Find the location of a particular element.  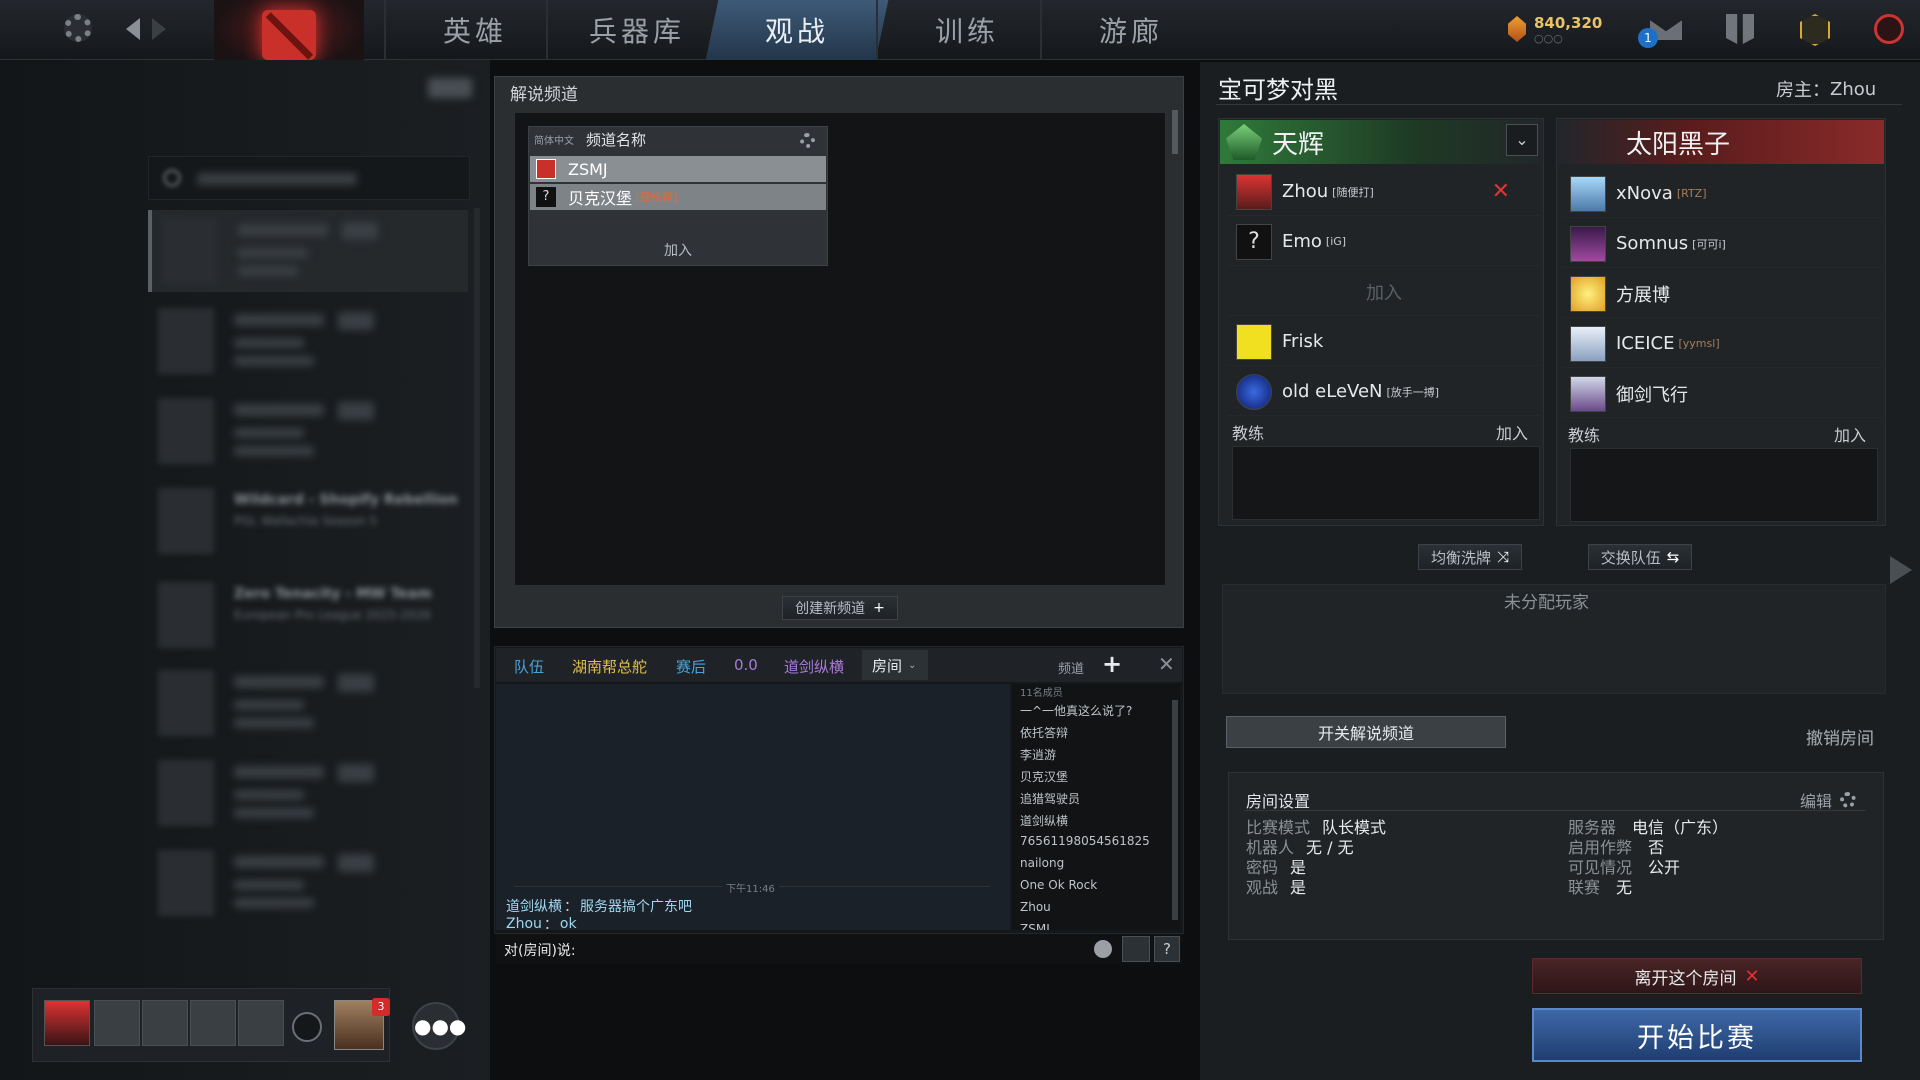

tab-watch: 观战 is located at coordinates (797, 30).